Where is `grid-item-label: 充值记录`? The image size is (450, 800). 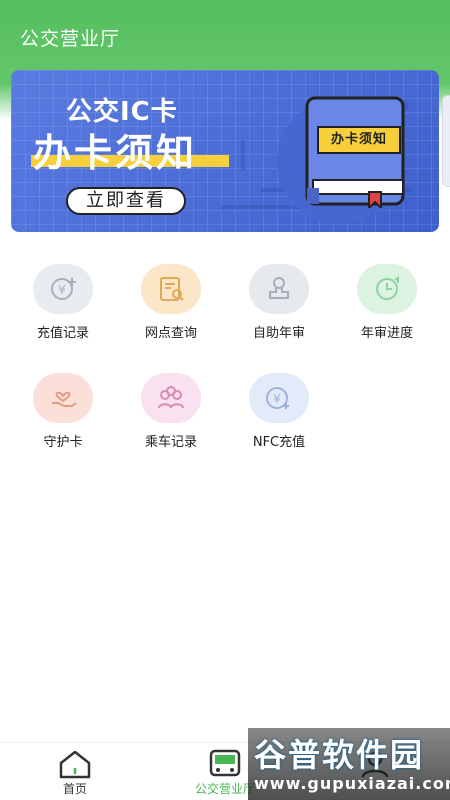
grid-item-label: 充值记录 is located at coordinates (62, 333).